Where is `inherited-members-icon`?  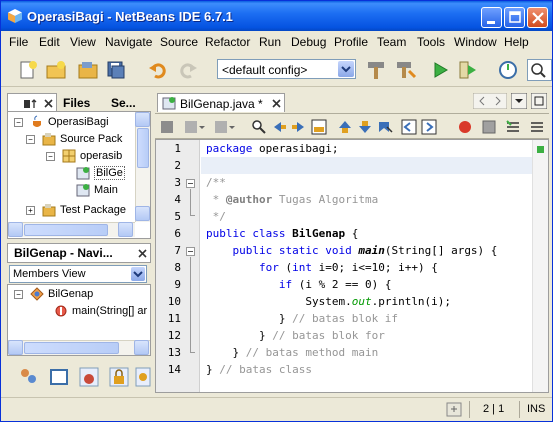 inherited-members-icon is located at coordinates (143, 377).